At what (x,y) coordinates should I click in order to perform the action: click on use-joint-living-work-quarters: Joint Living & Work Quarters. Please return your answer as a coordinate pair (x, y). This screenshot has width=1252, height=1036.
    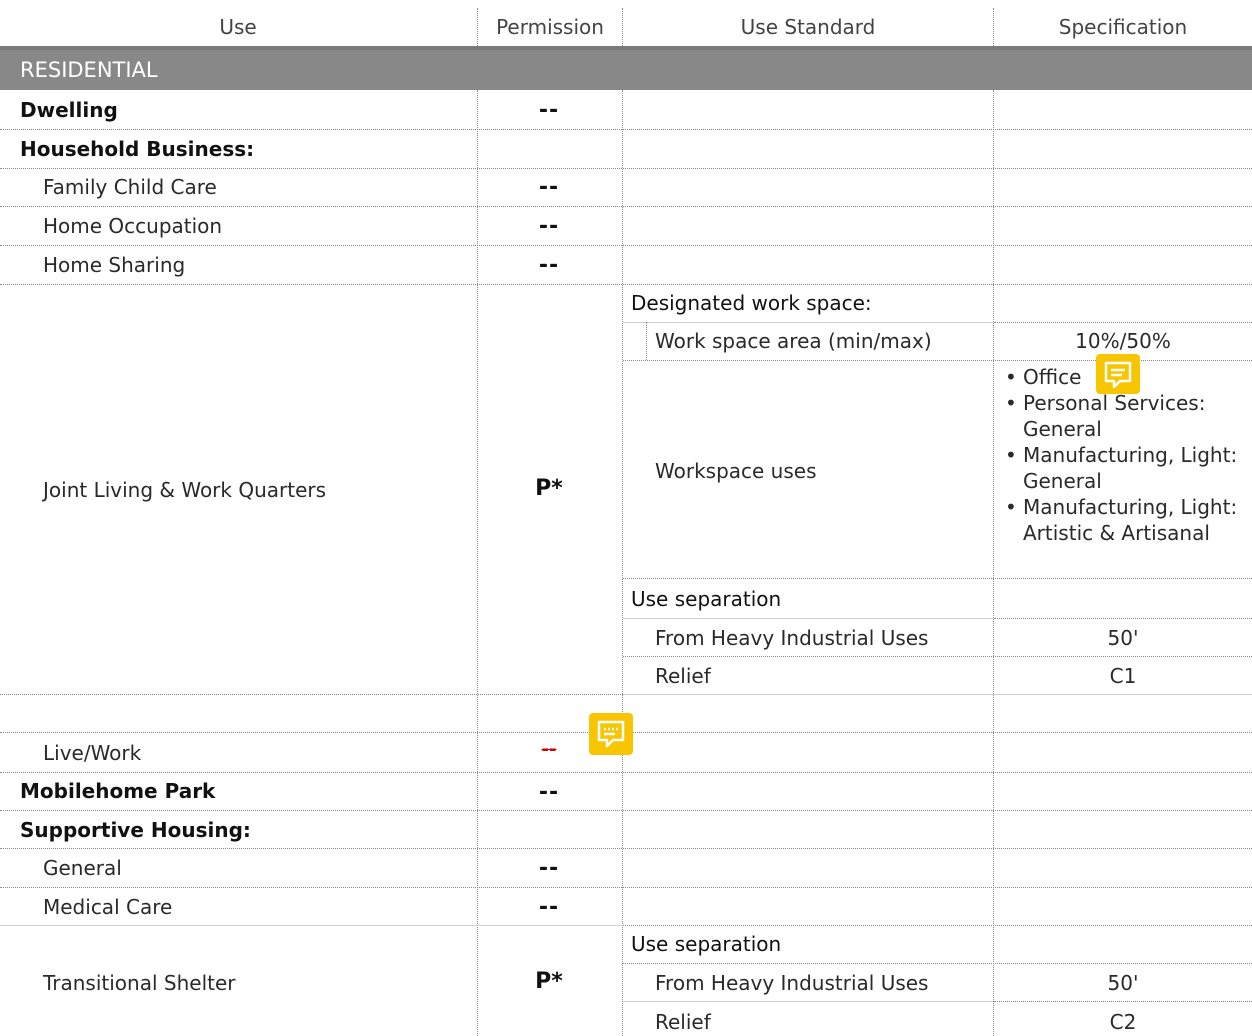
    Looking at the image, I should click on (185, 490).